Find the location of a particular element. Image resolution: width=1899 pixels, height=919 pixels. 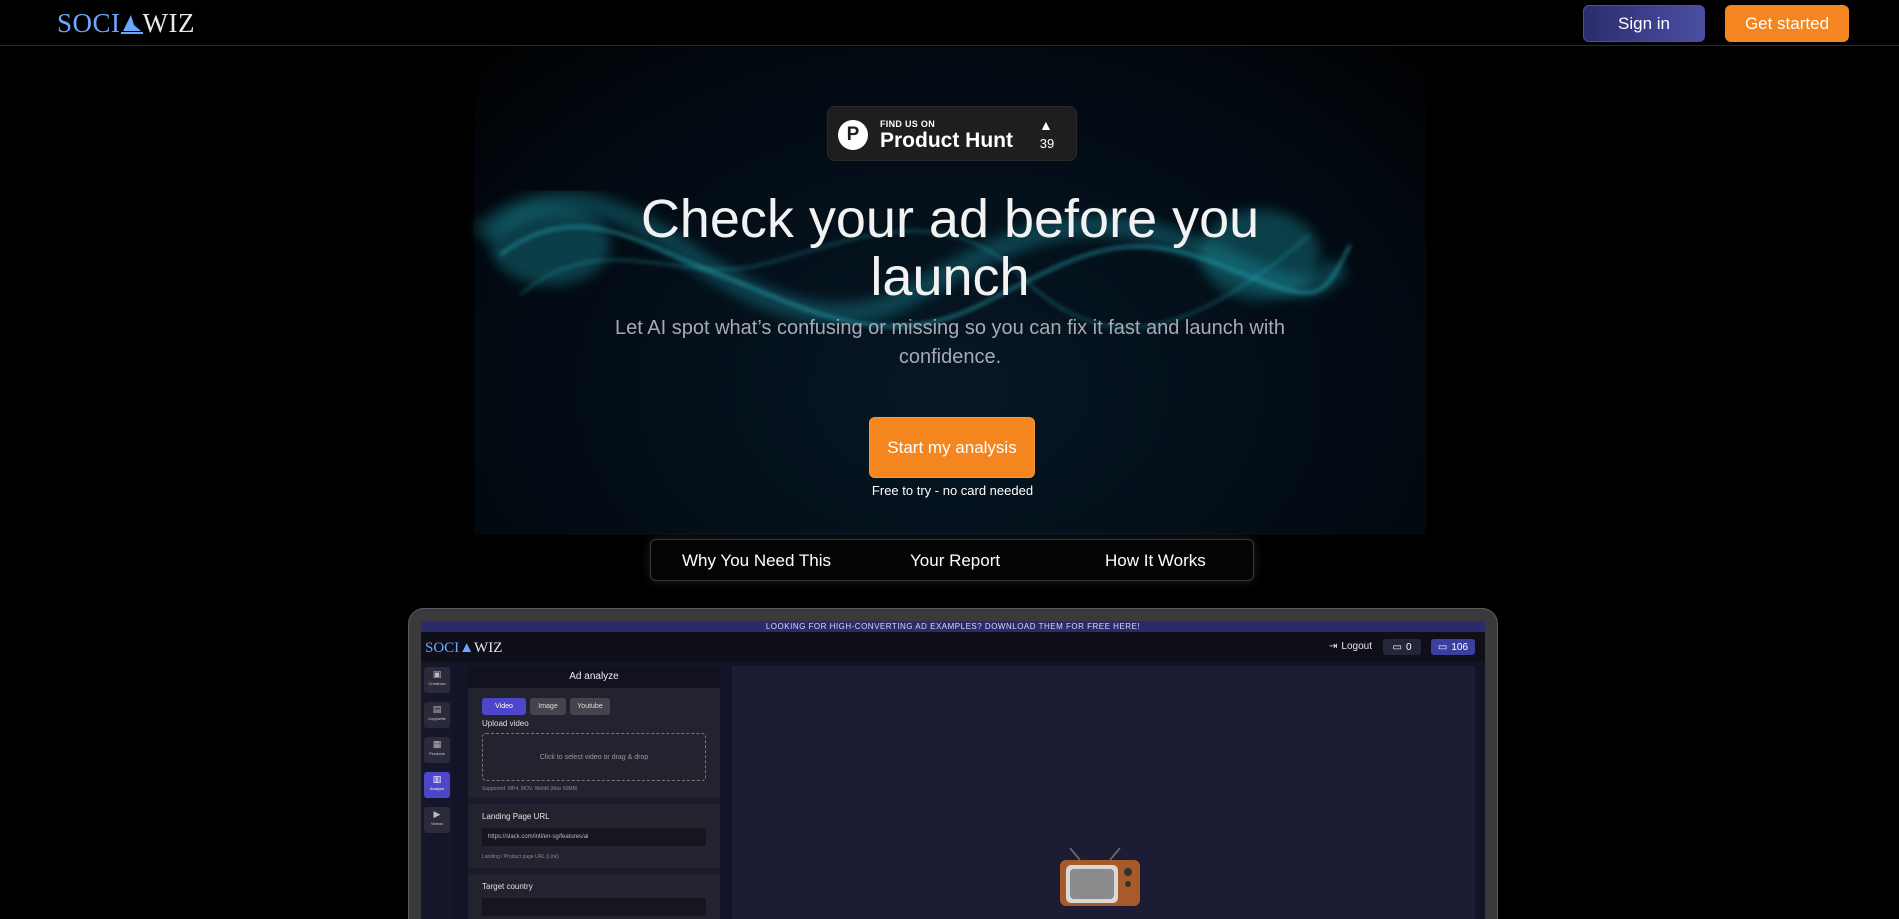

landing-page-hint: Landing / Product page URL (Link) is located at coordinates (520, 857).